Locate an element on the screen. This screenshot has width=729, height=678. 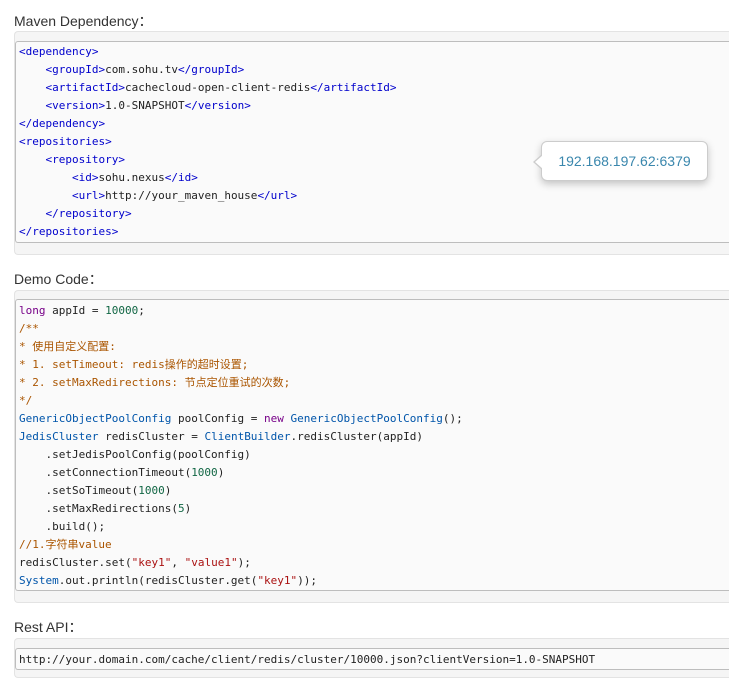
code-token: <url> is located at coordinates (88, 195).